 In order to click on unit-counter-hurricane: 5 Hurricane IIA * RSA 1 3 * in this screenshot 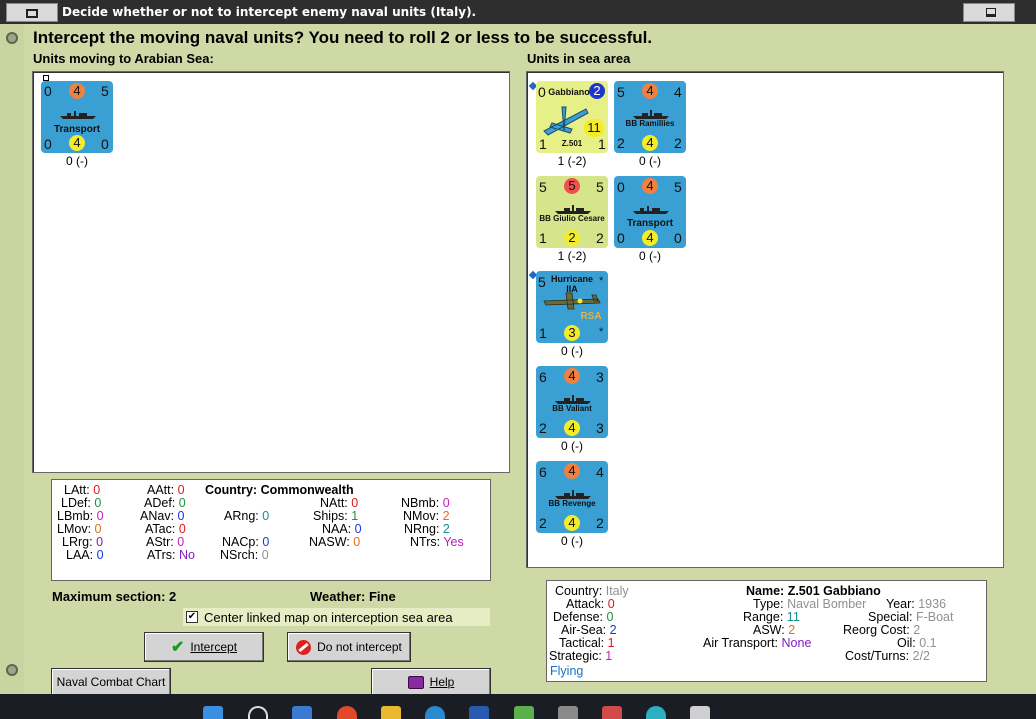, I will do `click(572, 307)`.